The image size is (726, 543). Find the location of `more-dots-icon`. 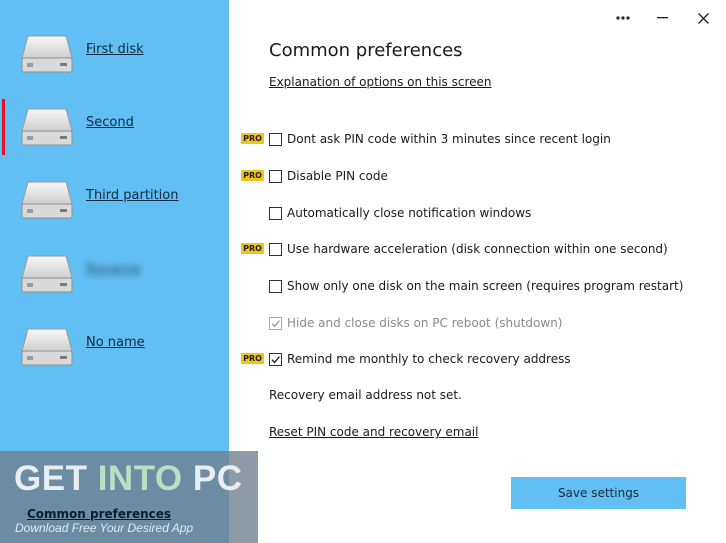

more-dots-icon is located at coordinates (623, 18).